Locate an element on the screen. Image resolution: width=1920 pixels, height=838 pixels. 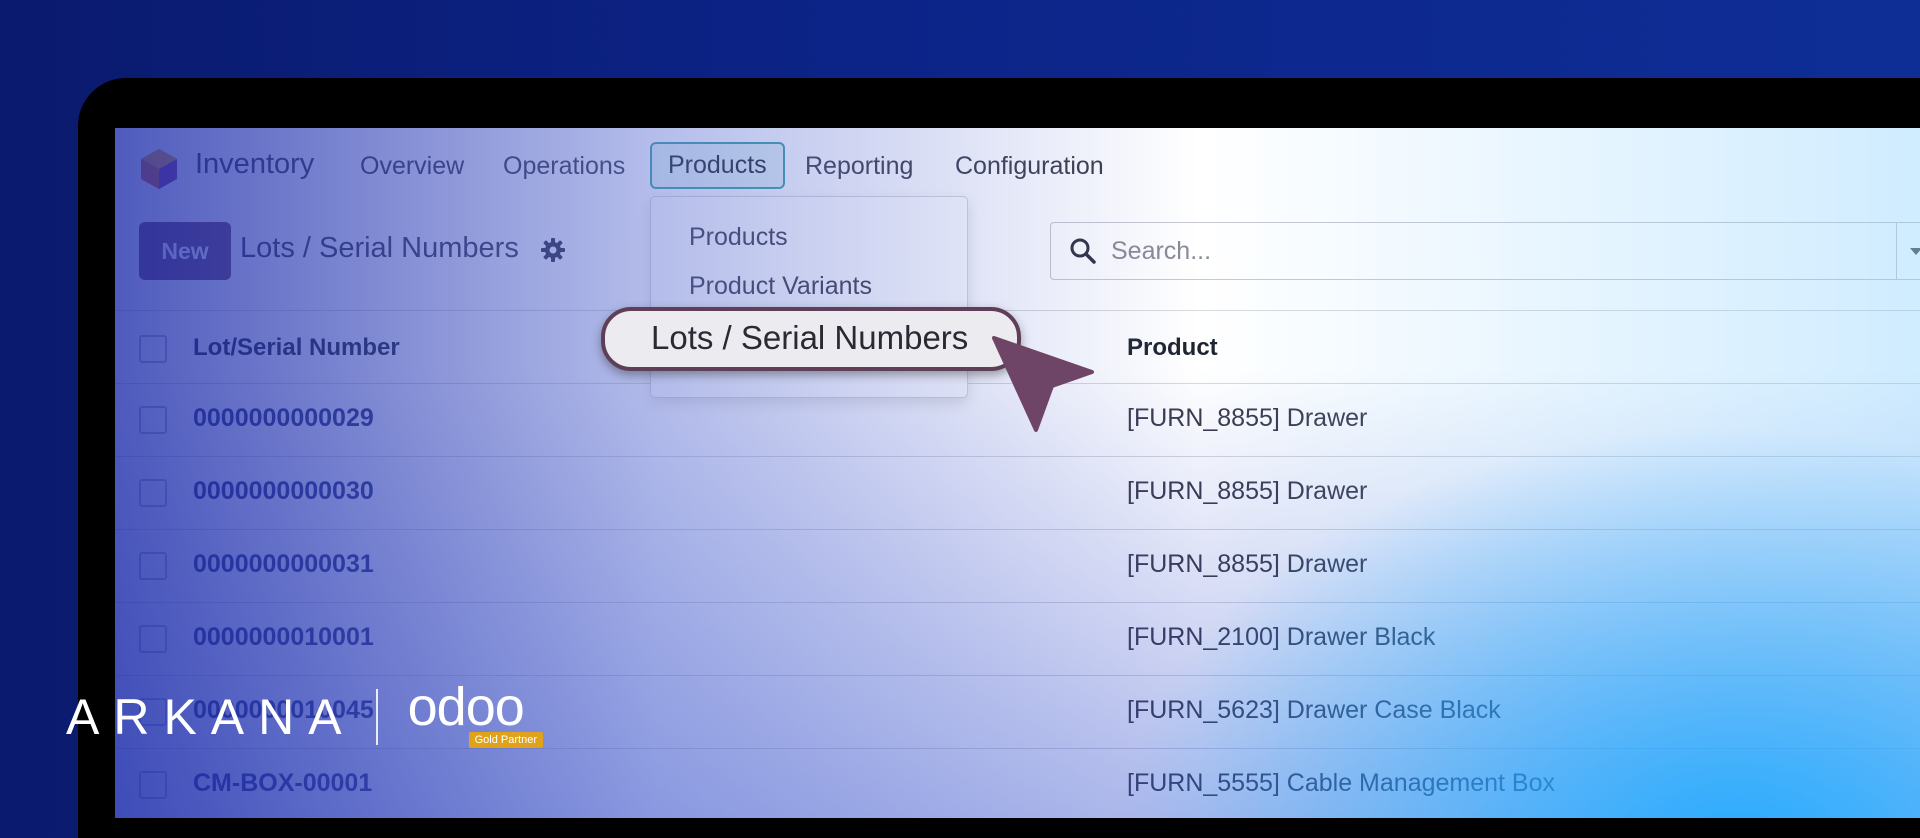
lot-number-cell: CM-BOX-00001 is located at coordinates (283, 783).